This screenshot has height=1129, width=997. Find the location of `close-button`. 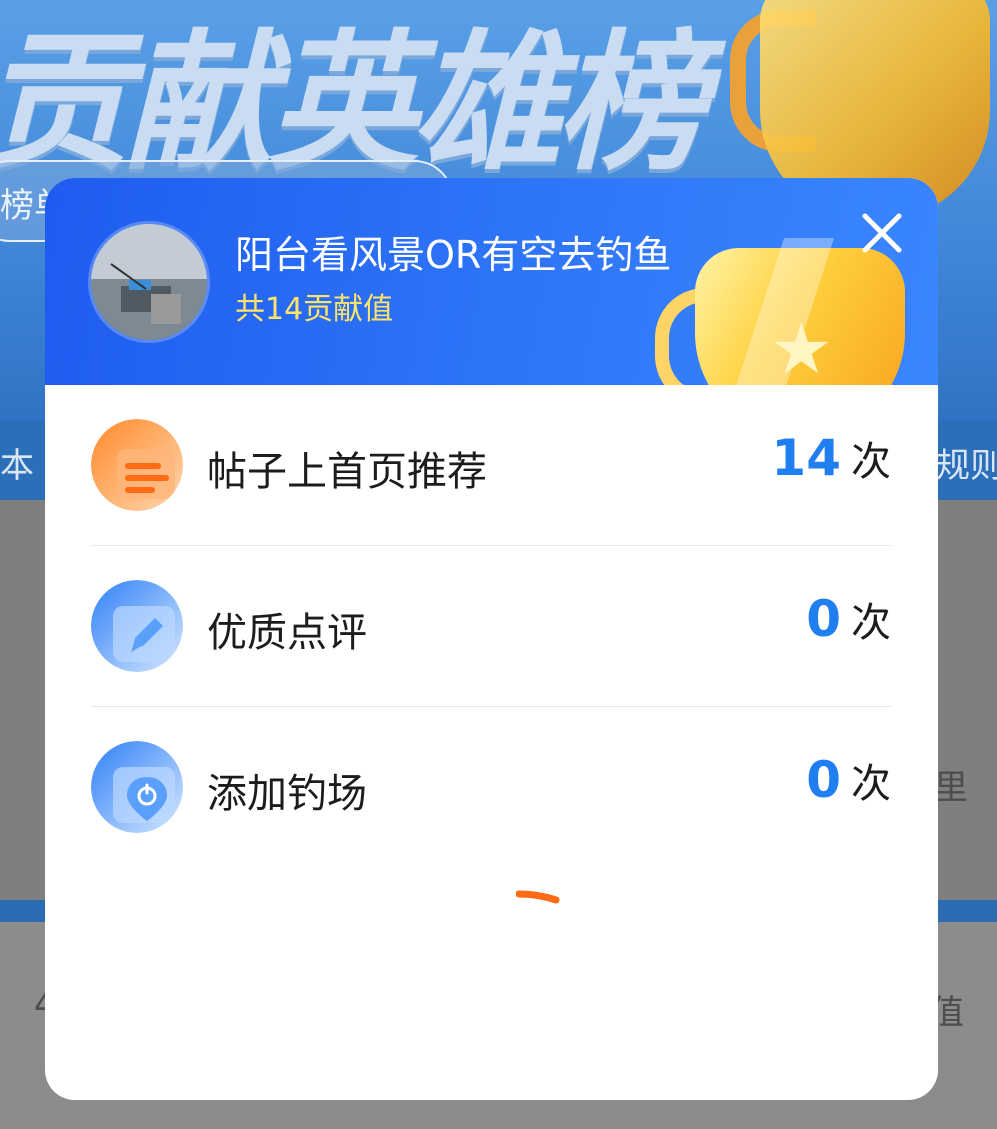

close-button is located at coordinates (882, 233).